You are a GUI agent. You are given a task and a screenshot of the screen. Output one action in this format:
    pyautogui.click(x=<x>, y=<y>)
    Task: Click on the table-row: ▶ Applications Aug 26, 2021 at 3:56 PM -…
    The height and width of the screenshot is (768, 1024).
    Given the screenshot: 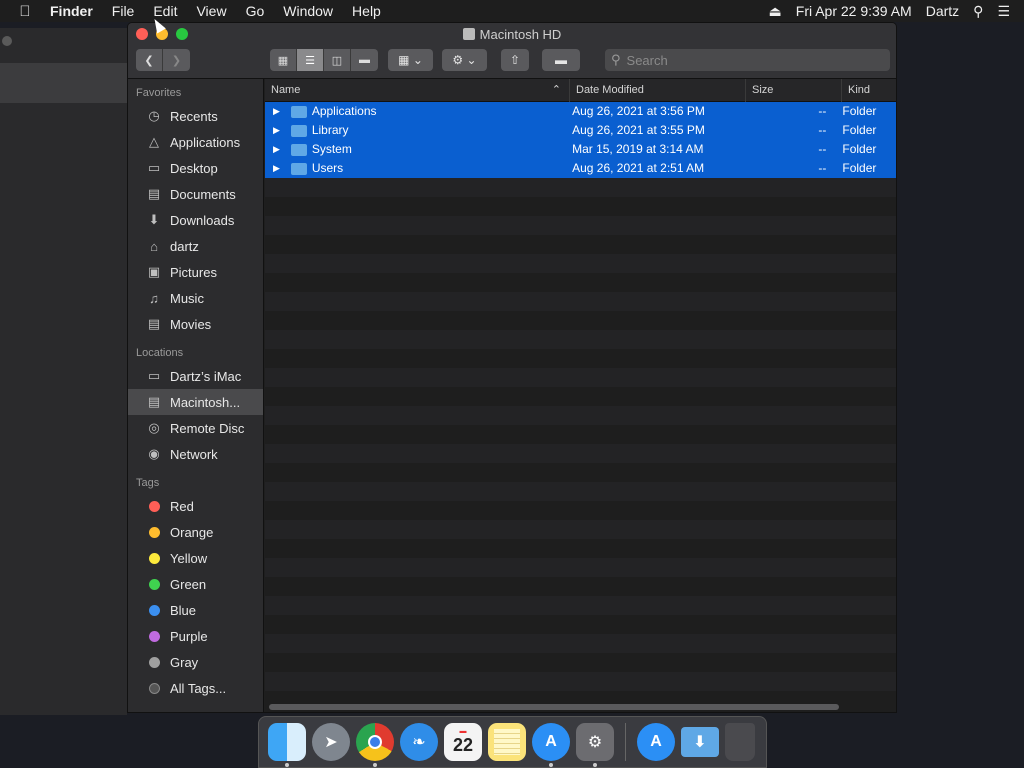 What is the action you would take?
    pyautogui.click(x=580, y=111)
    